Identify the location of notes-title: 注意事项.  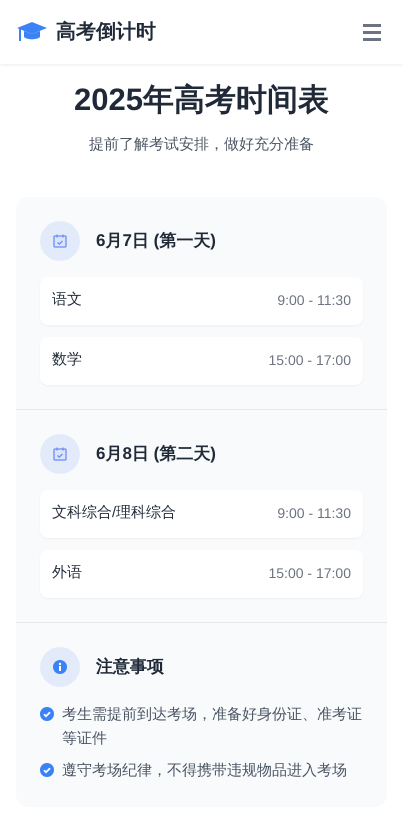
(130, 667).